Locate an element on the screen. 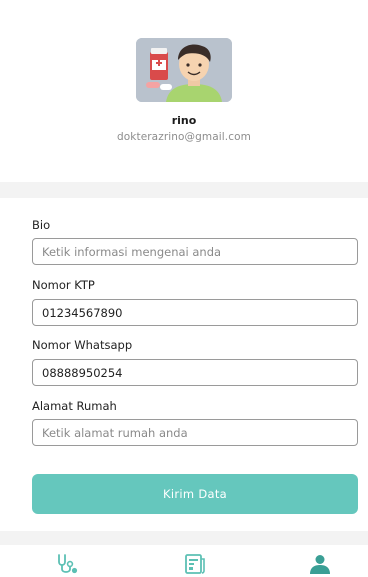  avatar is located at coordinates (184, 70).